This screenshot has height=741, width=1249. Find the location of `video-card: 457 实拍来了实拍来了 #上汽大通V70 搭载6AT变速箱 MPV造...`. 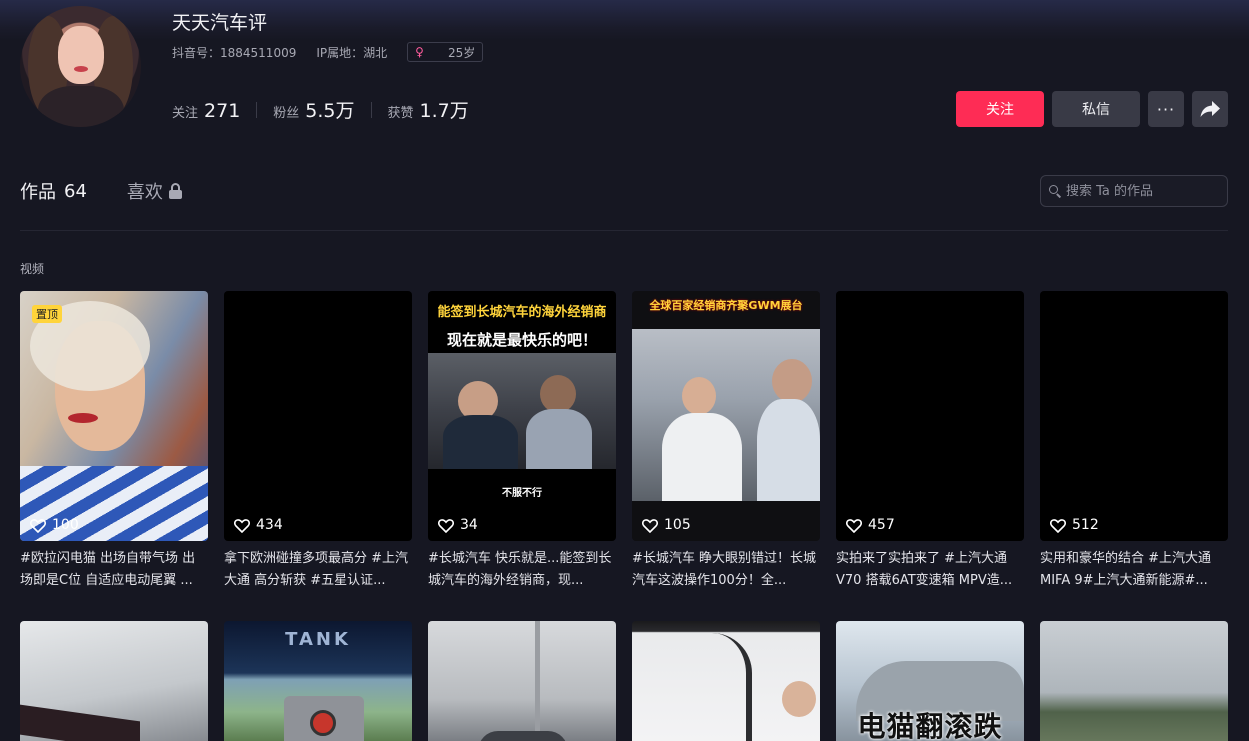

video-card: 457 实拍来了实拍来了 #上汽大通V70 搭载6AT变速箱 MPV造... is located at coordinates (930, 441).